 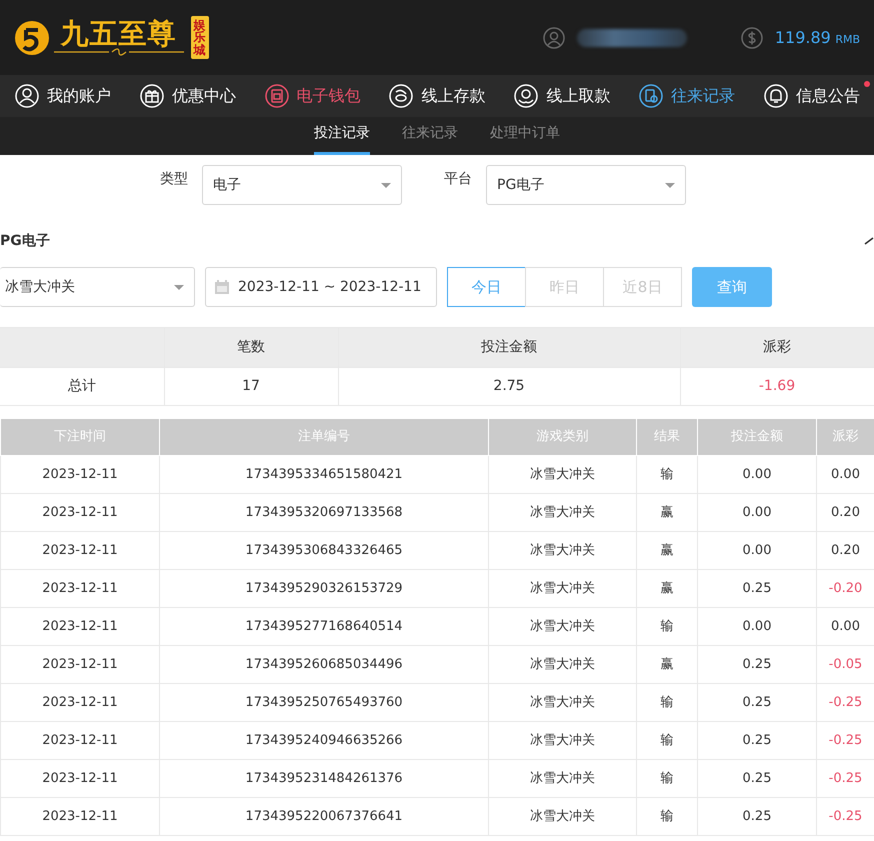 I want to click on nav-link: 优惠中心, so click(x=187, y=96).